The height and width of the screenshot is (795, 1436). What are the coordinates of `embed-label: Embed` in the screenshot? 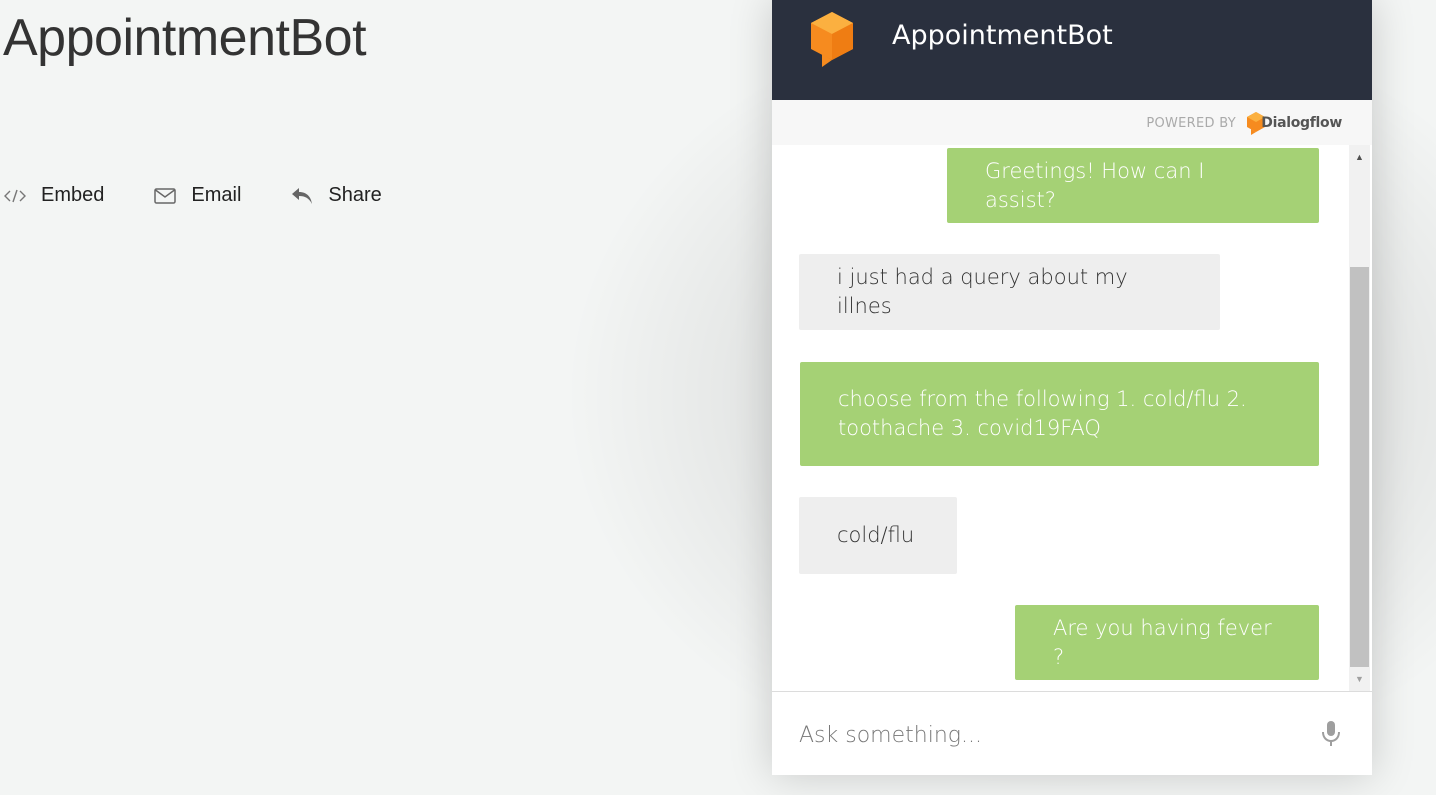 It's located at (73, 195).